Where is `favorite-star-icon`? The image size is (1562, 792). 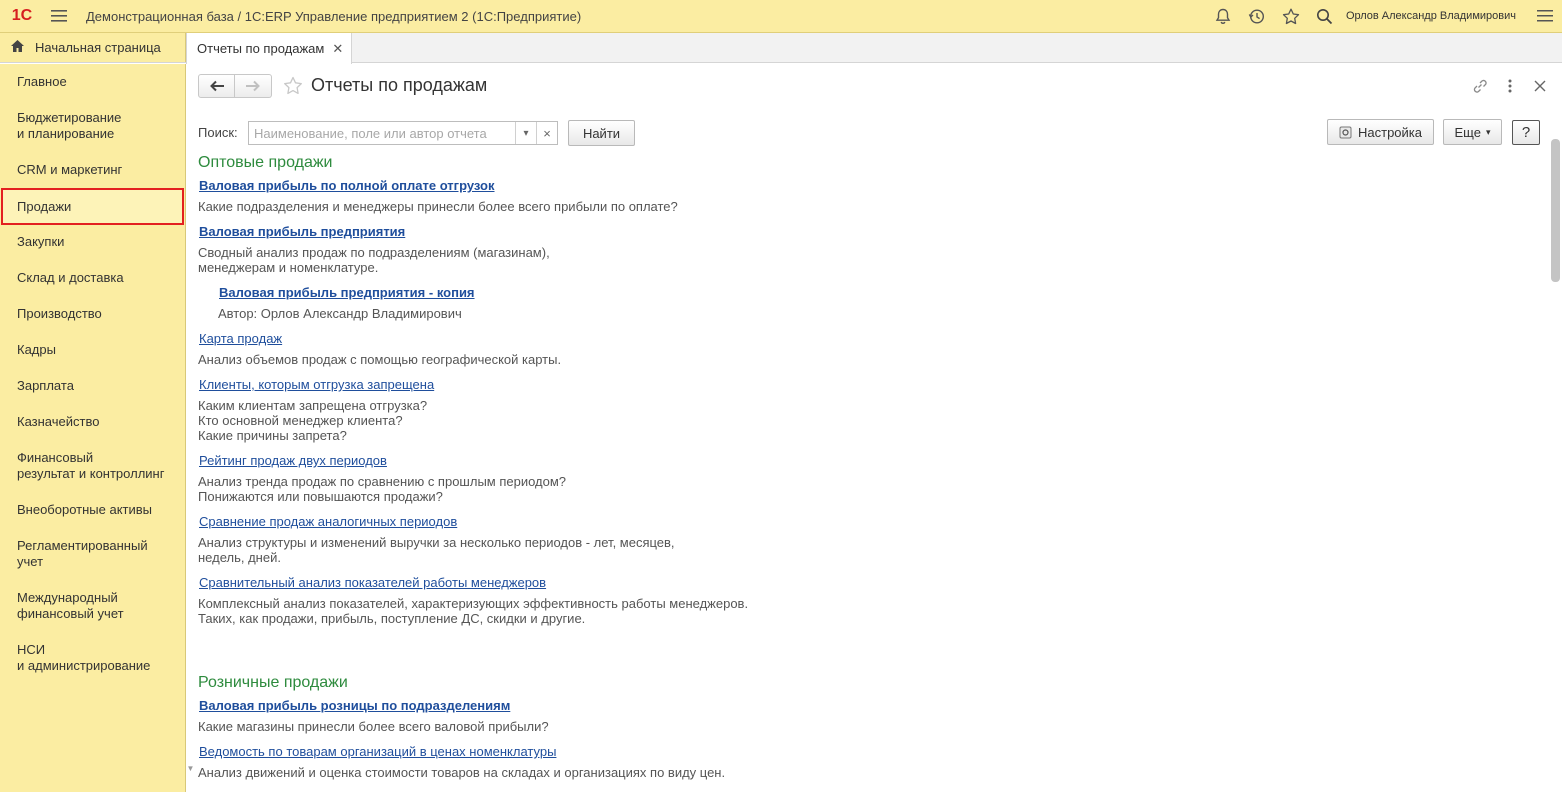 favorite-star-icon is located at coordinates (293, 87).